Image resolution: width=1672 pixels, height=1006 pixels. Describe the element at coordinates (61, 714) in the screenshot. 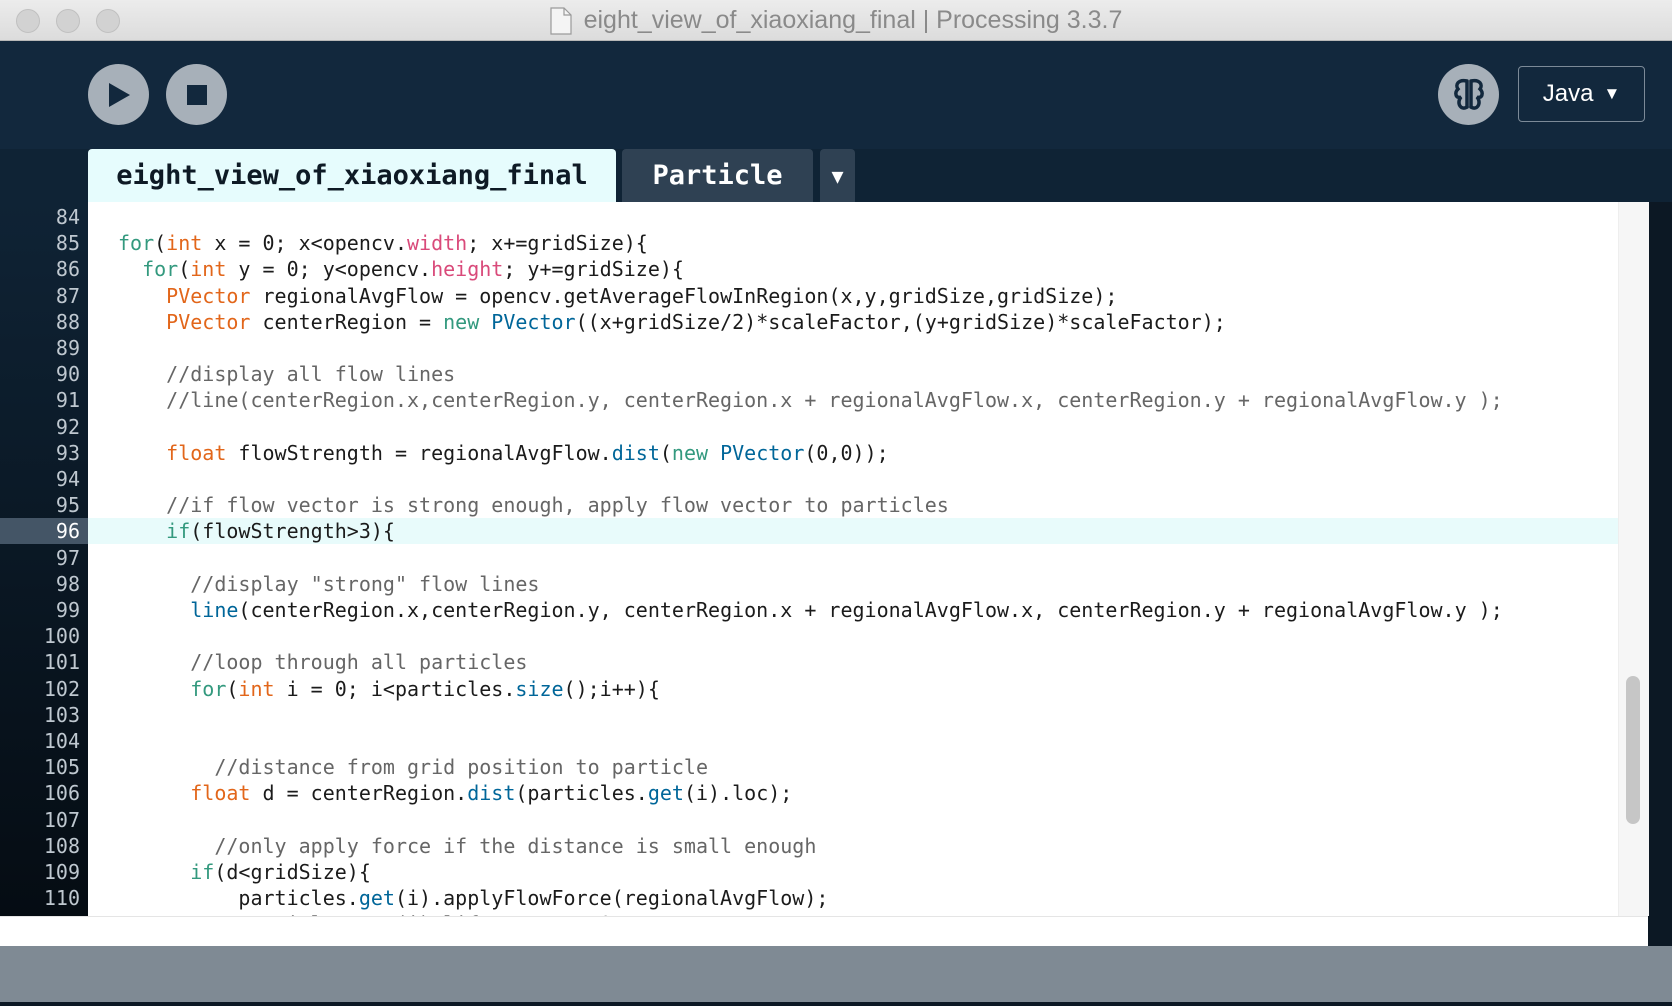

I see `line-number: 103` at that location.